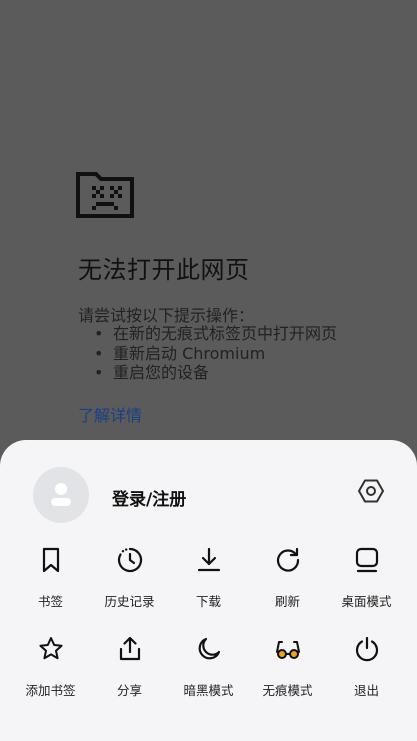  What do you see at coordinates (50, 581) in the screenshot?
I see `menu-item-bookmarks: 书签` at bounding box center [50, 581].